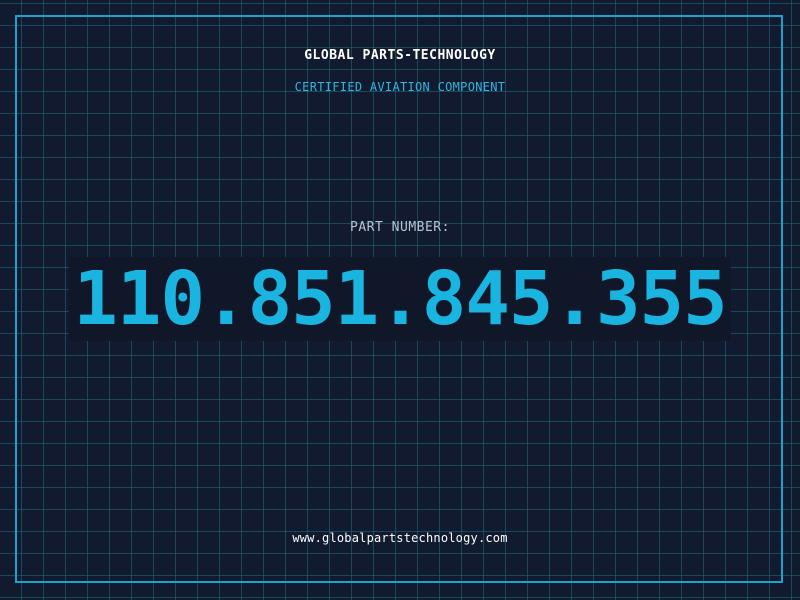 This screenshot has height=600, width=800. I want to click on part-number-label: PART NUMBER:, so click(400, 227).